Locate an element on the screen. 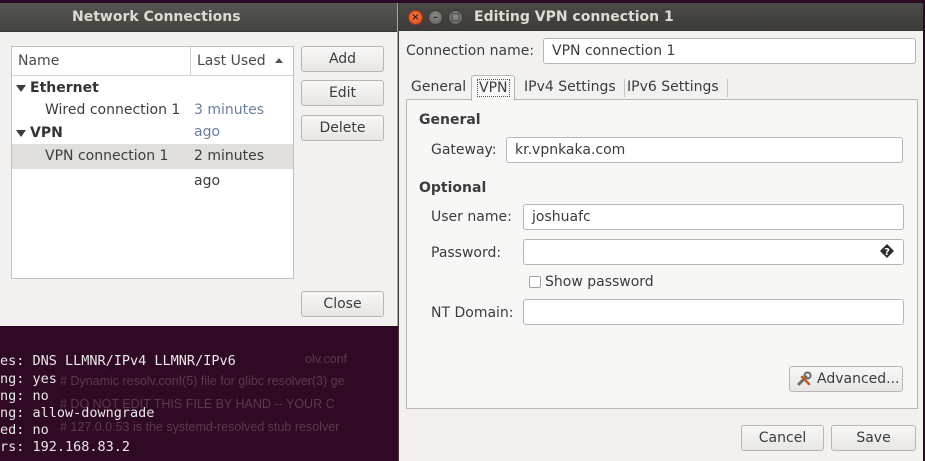 The image size is (925, 461). add-button: Add is located at coordinates (342, 59).